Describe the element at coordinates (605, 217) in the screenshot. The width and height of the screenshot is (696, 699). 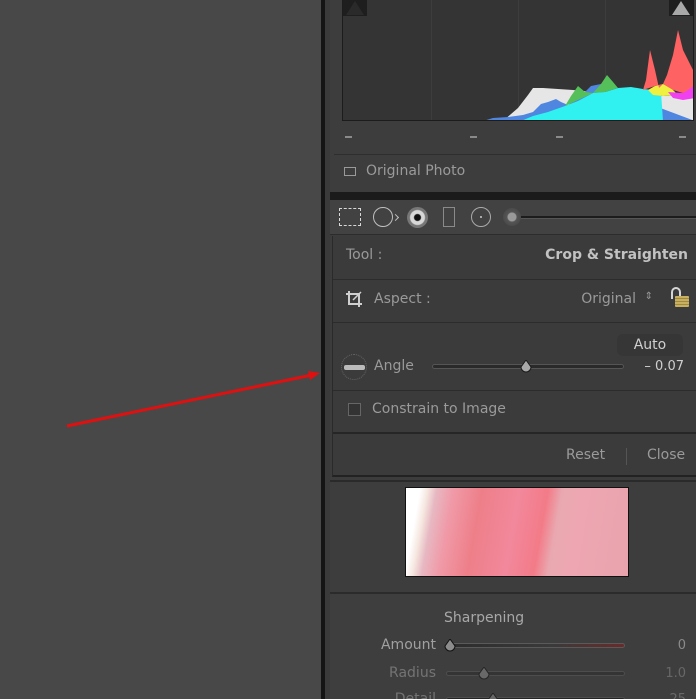
I see `adjustment-brush-track` at that location.